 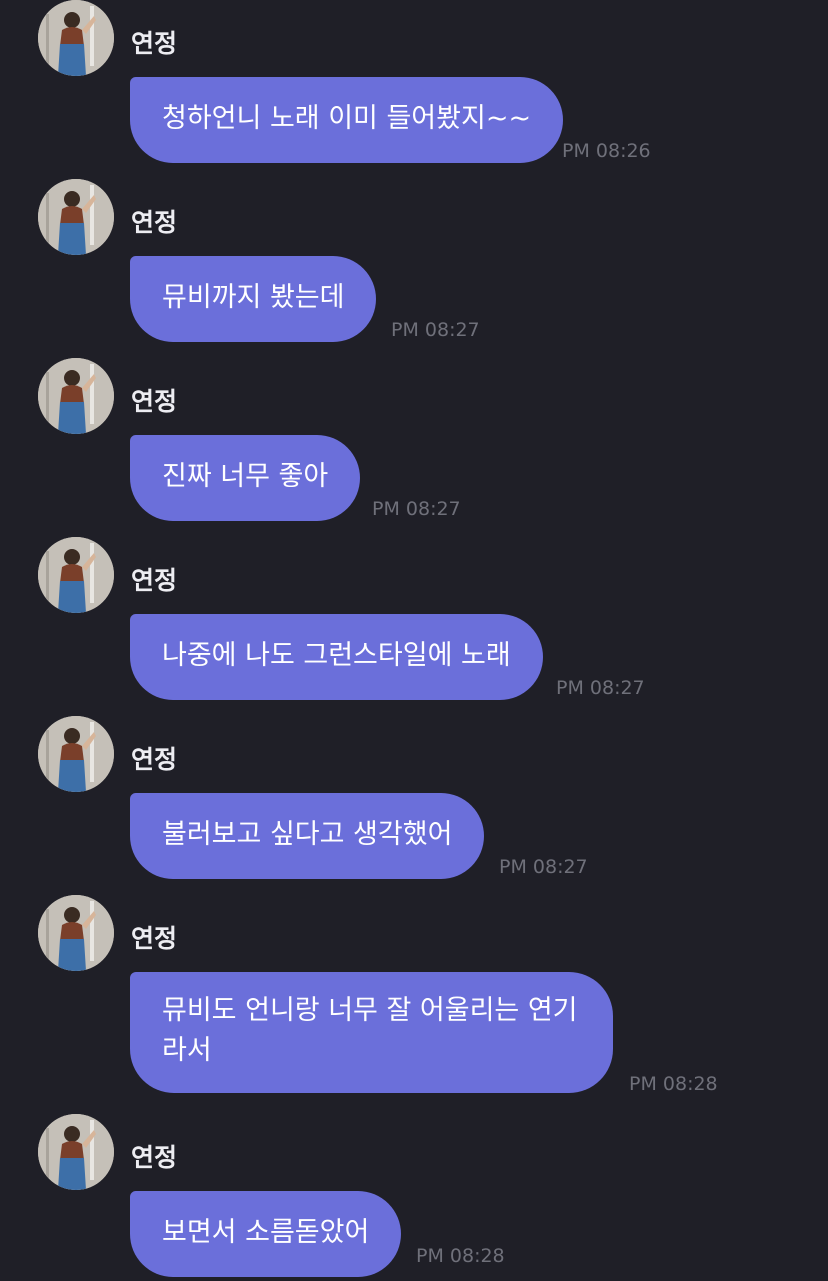 What do you see at coordinates (606, 151) in the screenshot?
I see `message-time: PM 08:26` at bounding box center [606, 151].